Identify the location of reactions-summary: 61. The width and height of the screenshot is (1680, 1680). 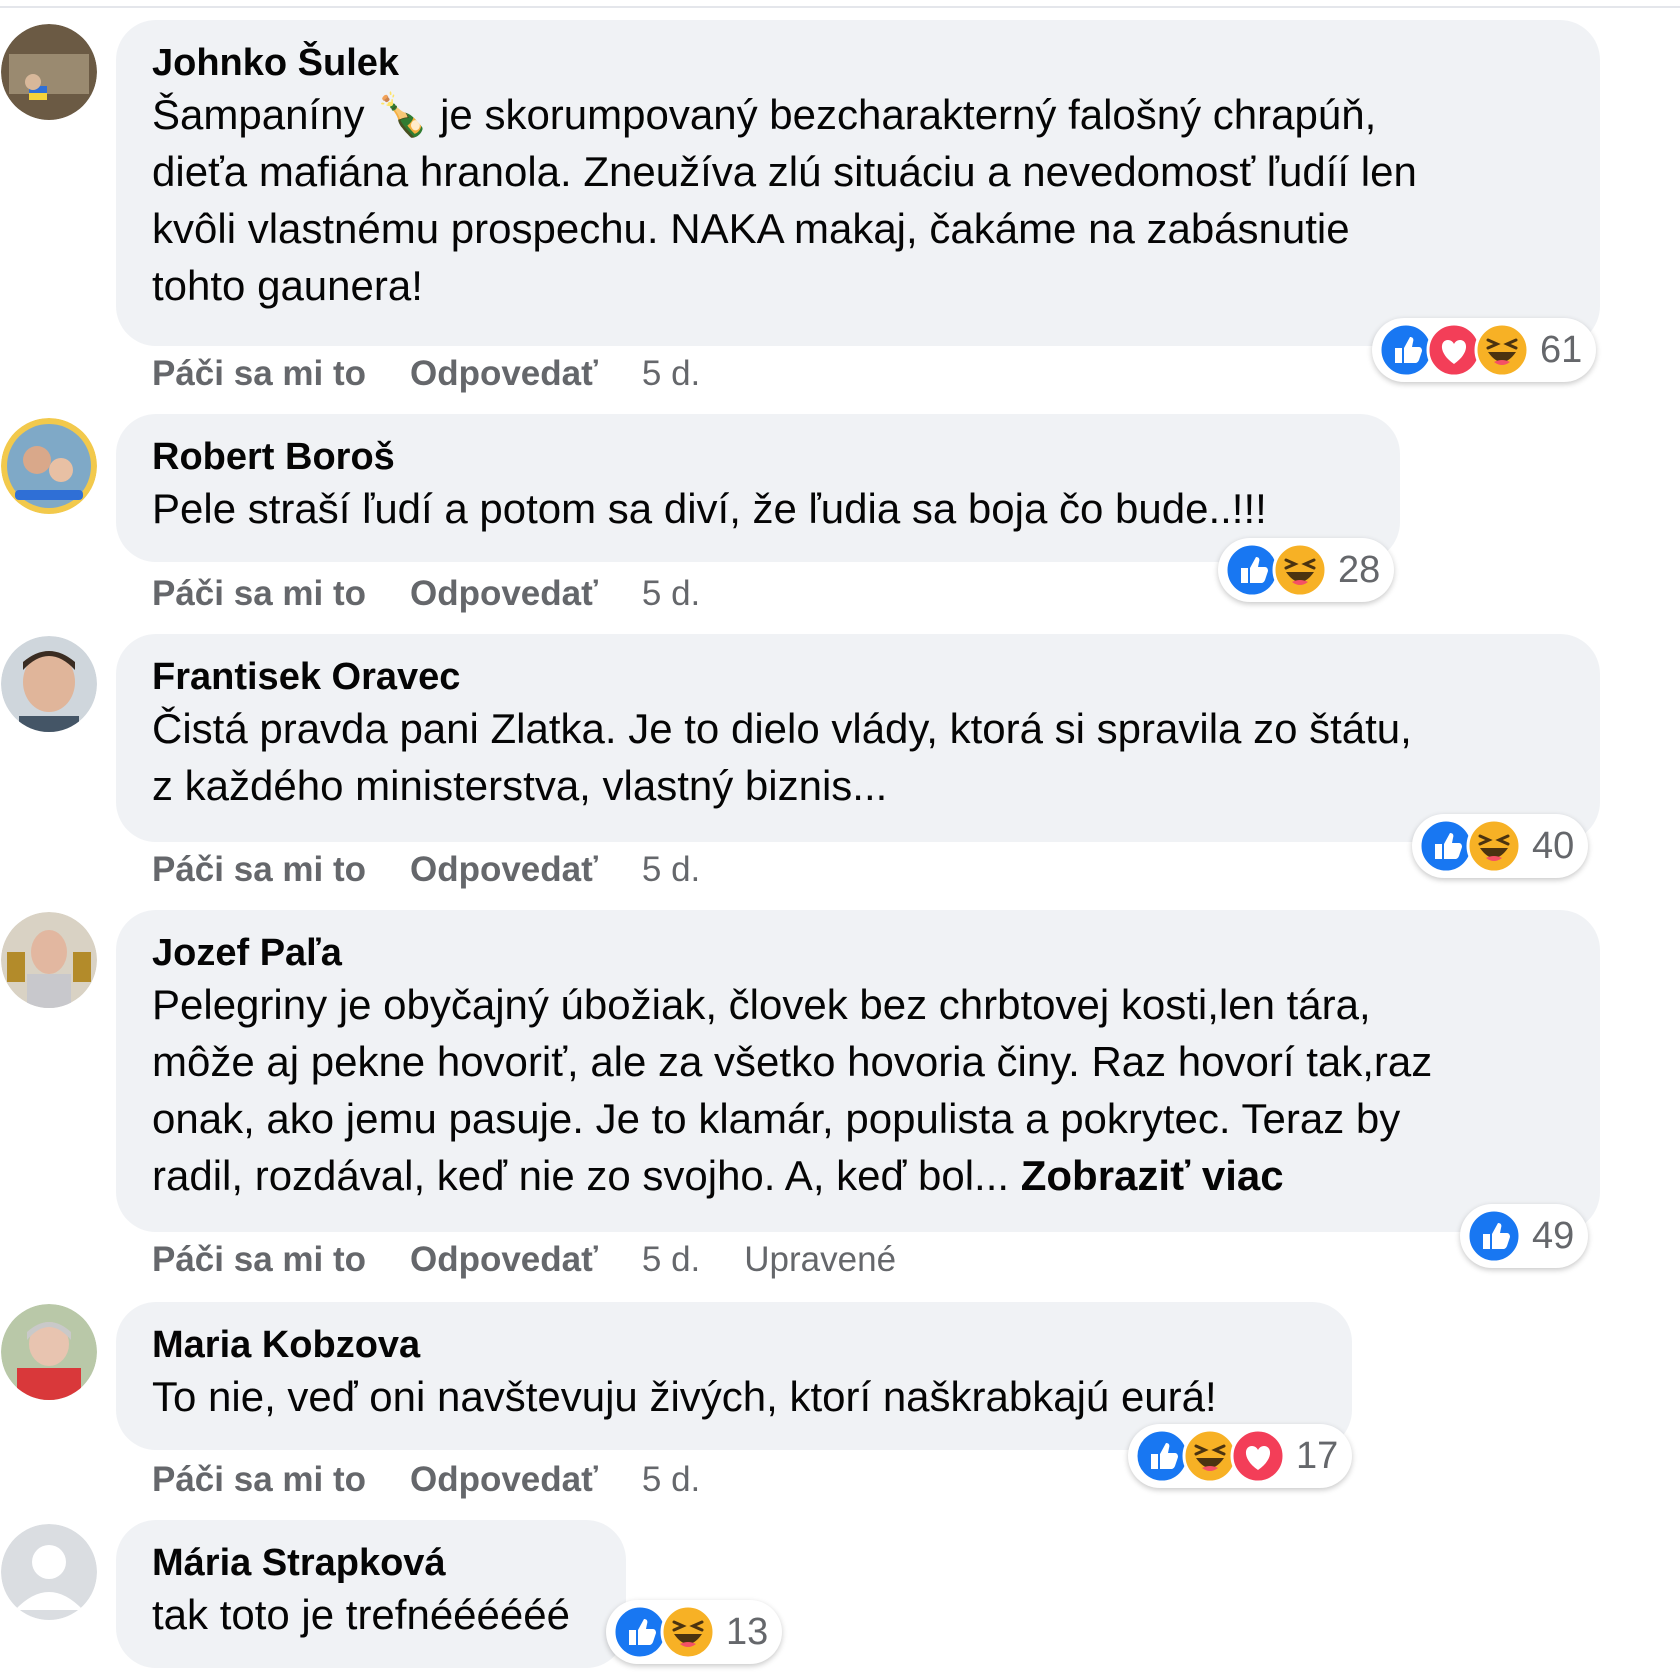
(1484, 350).